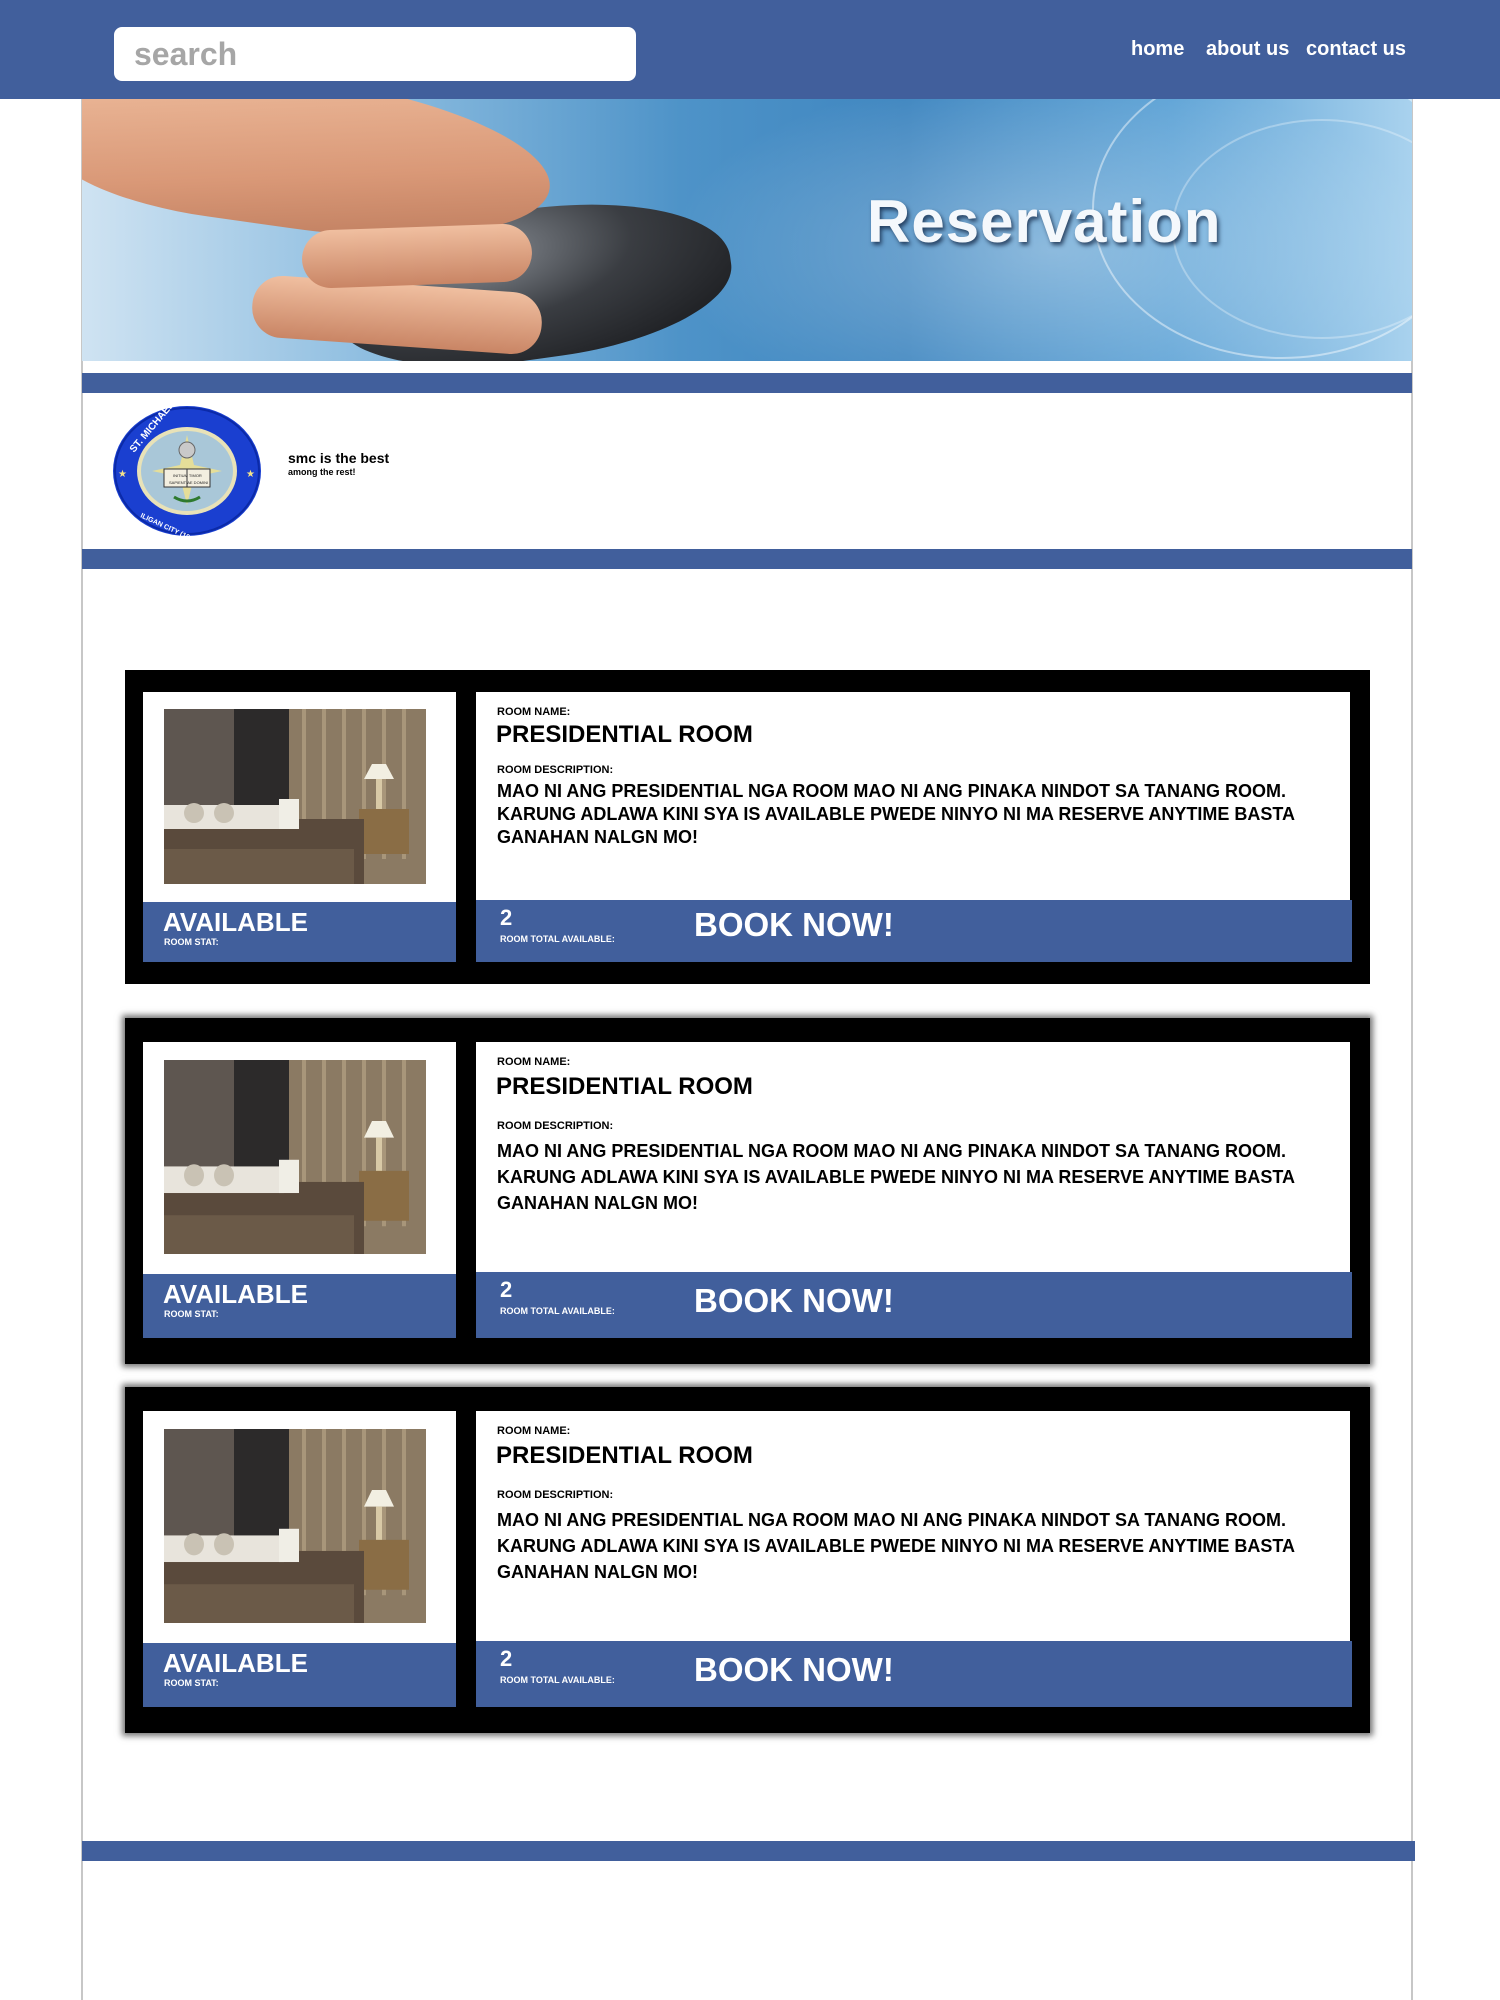 This screenshot has width=1500, height=2000. Describe the element at coordinates (322, 472) in the screenshot. I see `sub-tagline: among the rest!` at that location.